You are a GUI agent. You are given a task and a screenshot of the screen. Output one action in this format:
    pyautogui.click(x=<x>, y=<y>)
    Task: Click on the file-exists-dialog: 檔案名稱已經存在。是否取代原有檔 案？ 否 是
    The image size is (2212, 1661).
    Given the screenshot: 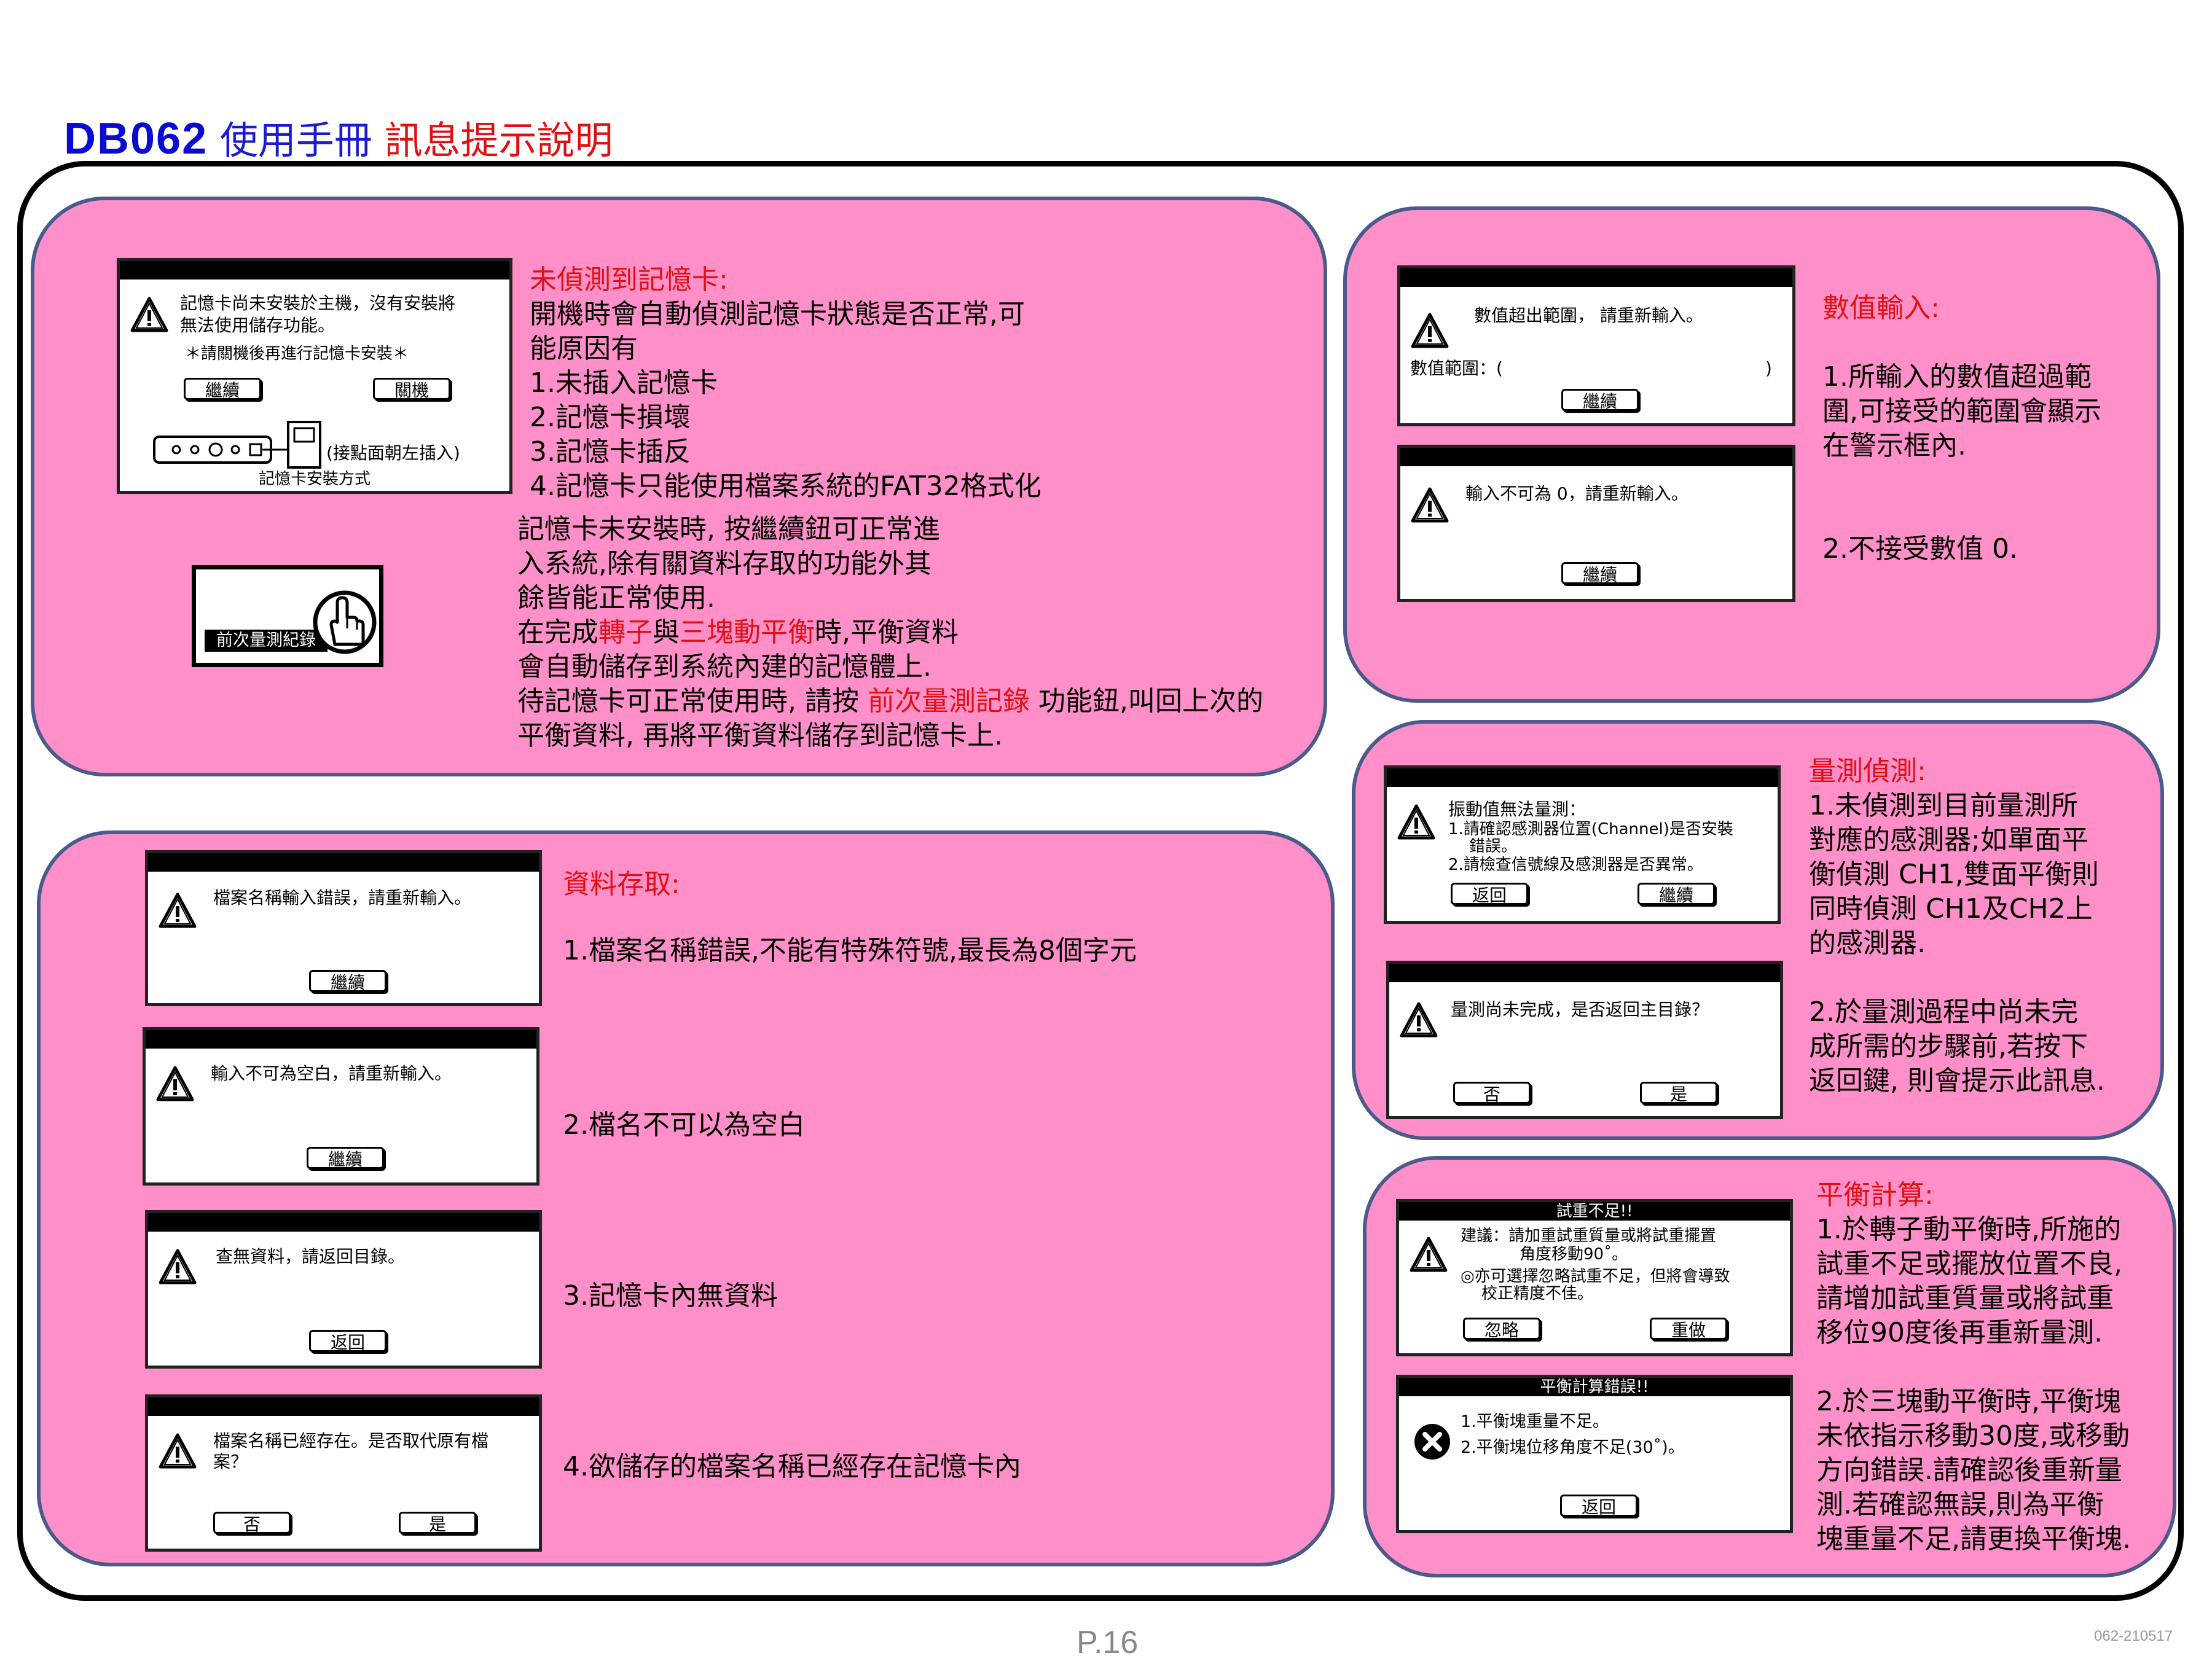 What is the action you would take?
    pyautogui.click(x=343, y=1473)
    